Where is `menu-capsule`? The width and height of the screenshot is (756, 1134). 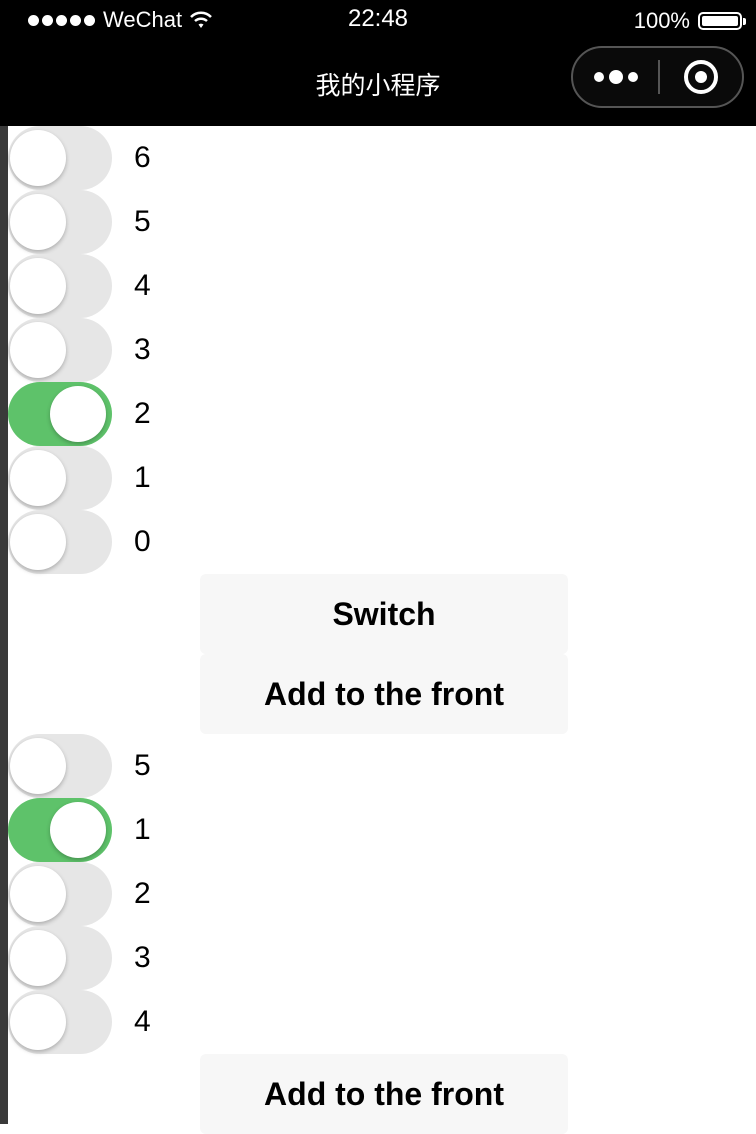 menu-capsule is located at coordinates (657, 77).